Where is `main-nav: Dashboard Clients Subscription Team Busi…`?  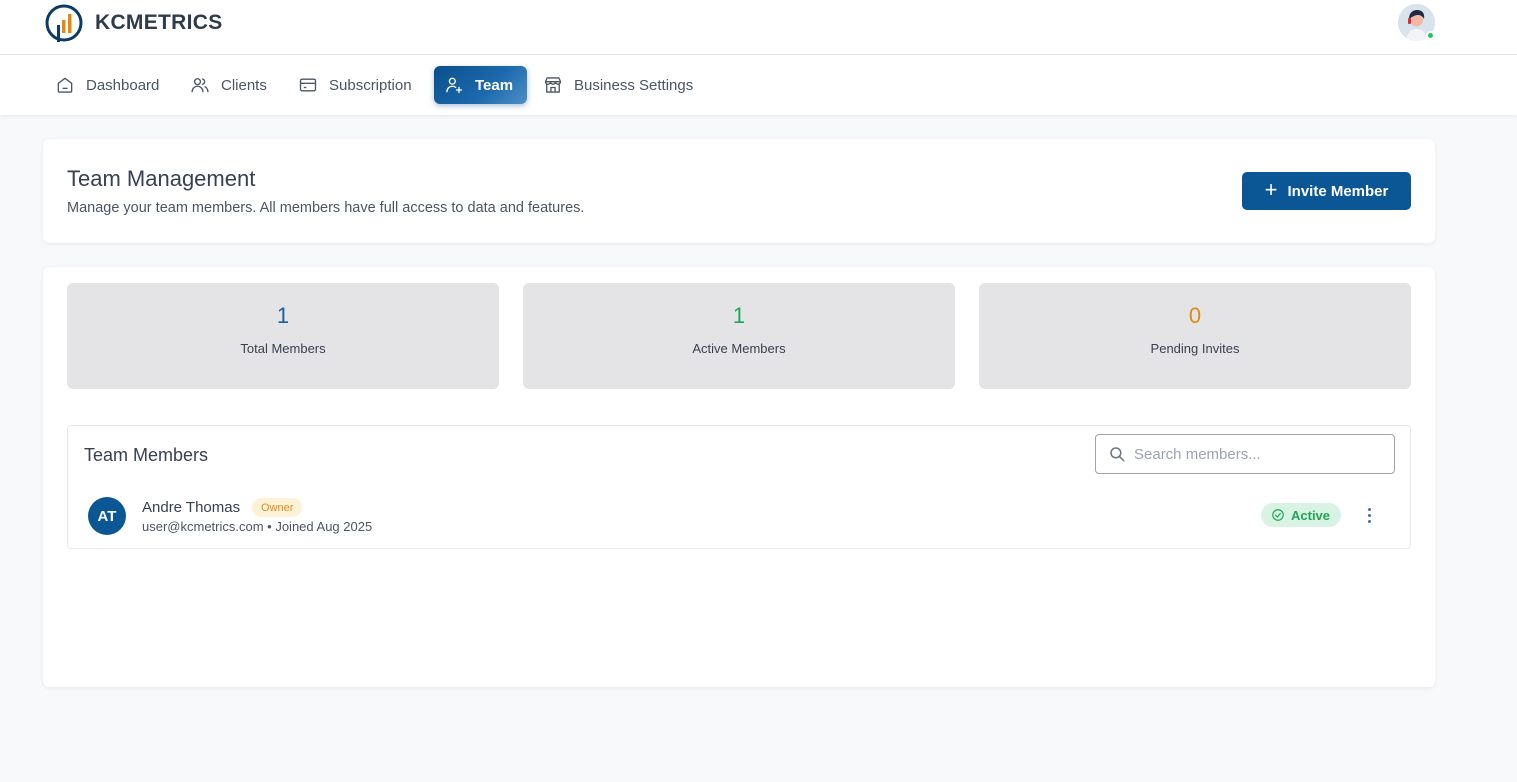
main-nav: Dashboard Clients Subscription Team Busi… is located at coordinates (758, 85).